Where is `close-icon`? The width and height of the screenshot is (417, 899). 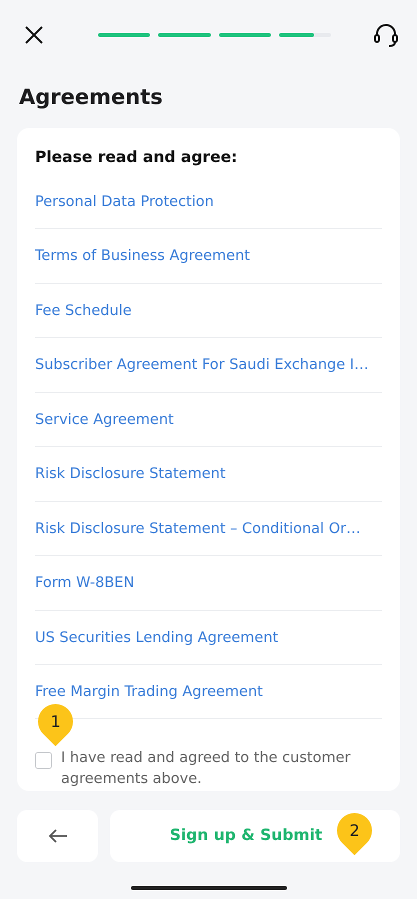 close-icon is located at coordinates (34, 35).